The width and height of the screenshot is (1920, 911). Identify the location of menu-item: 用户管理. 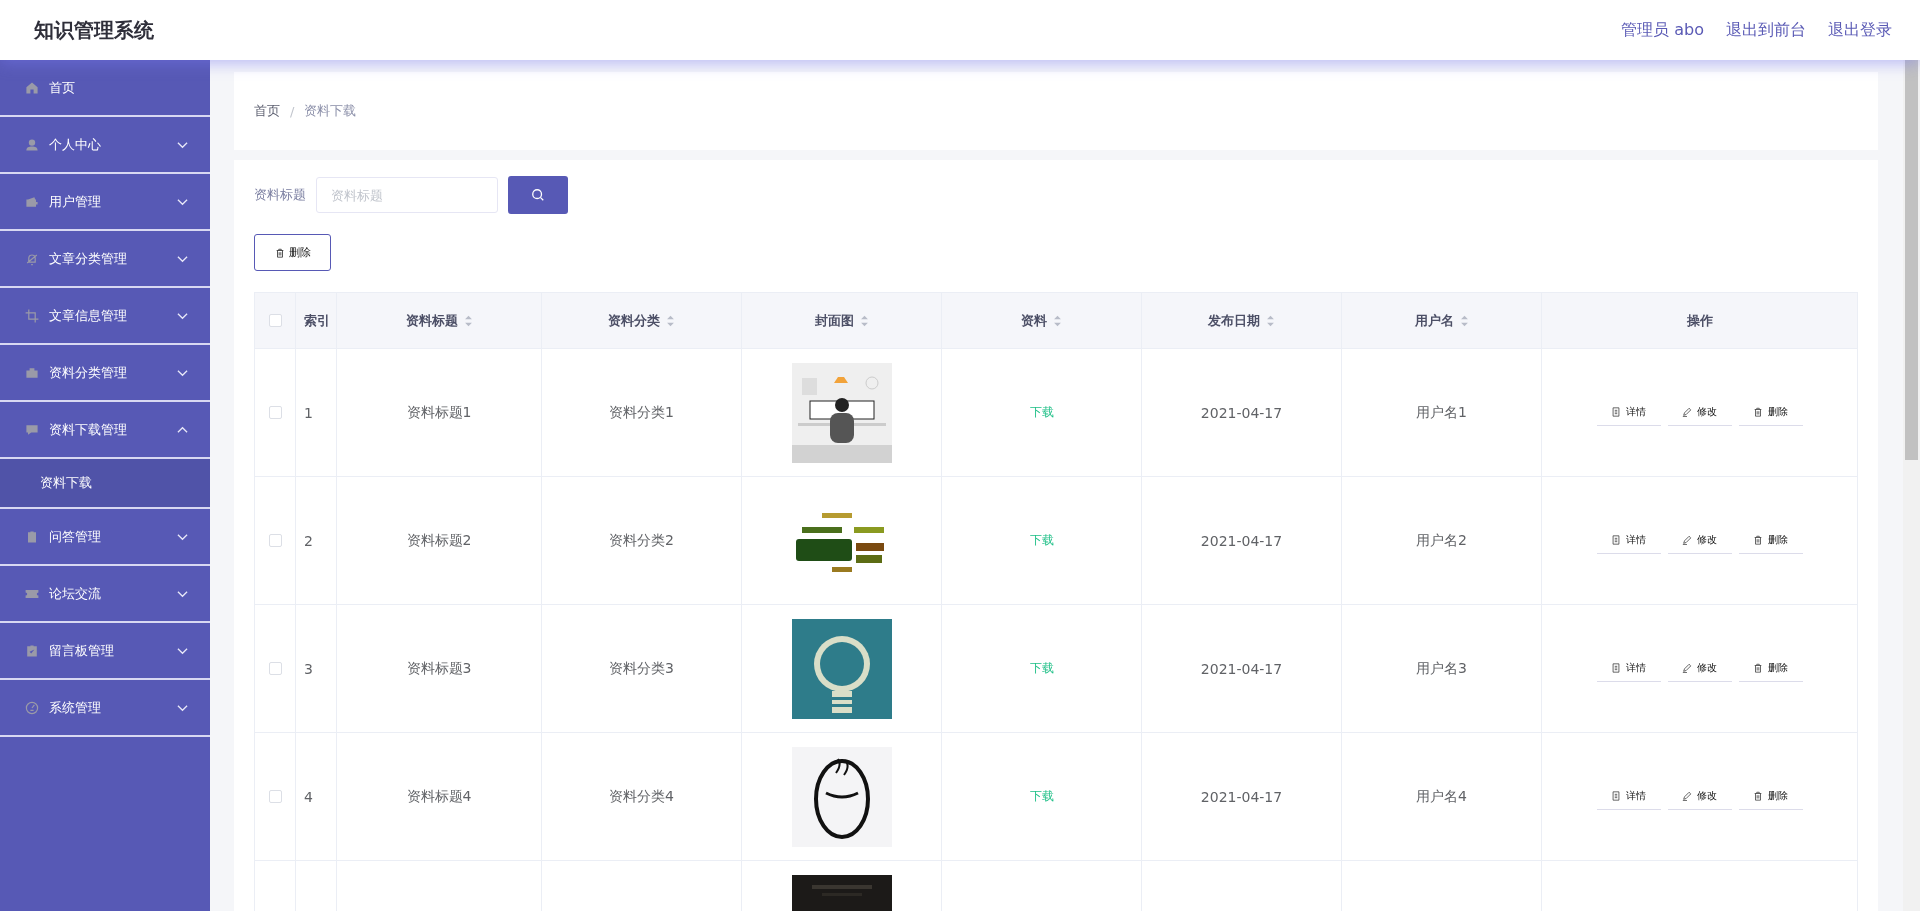
(105, 202).